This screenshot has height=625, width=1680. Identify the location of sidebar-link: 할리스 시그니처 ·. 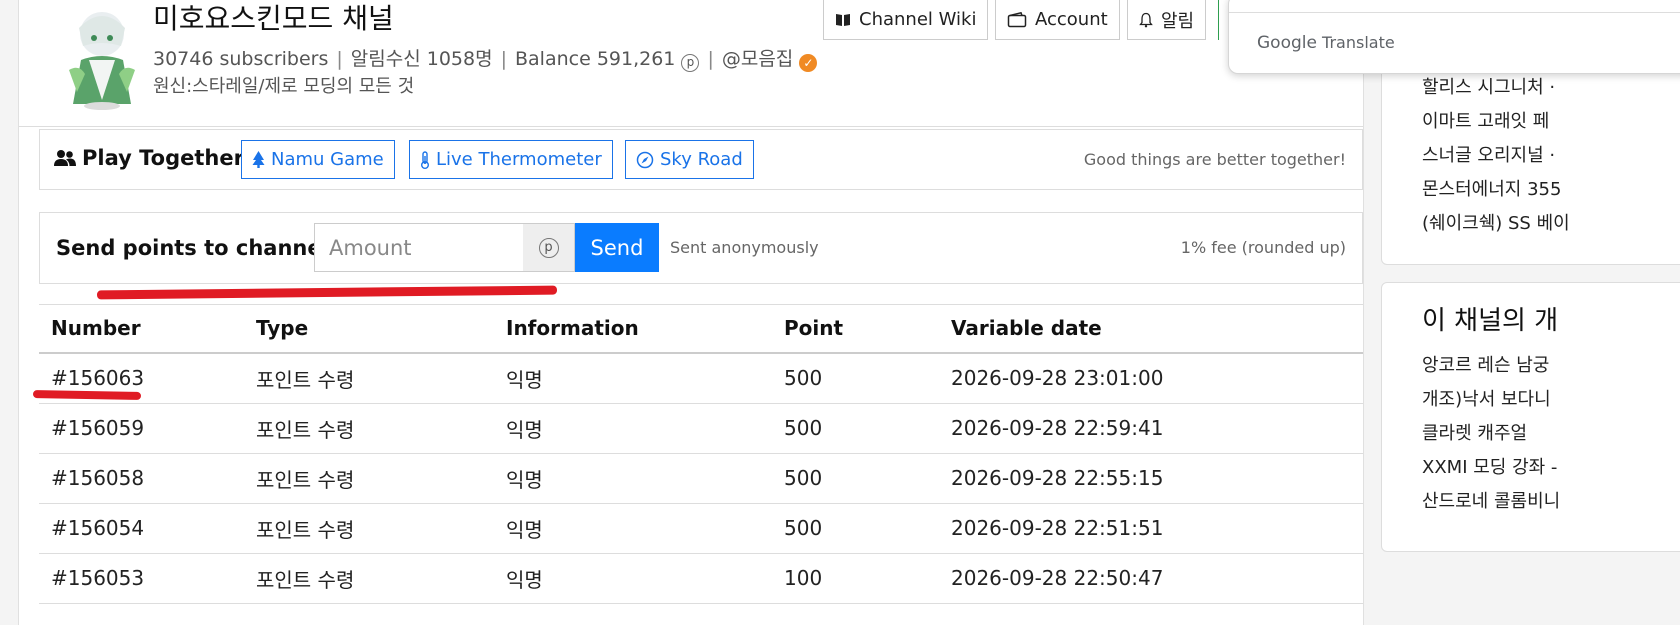
(1531, 88).